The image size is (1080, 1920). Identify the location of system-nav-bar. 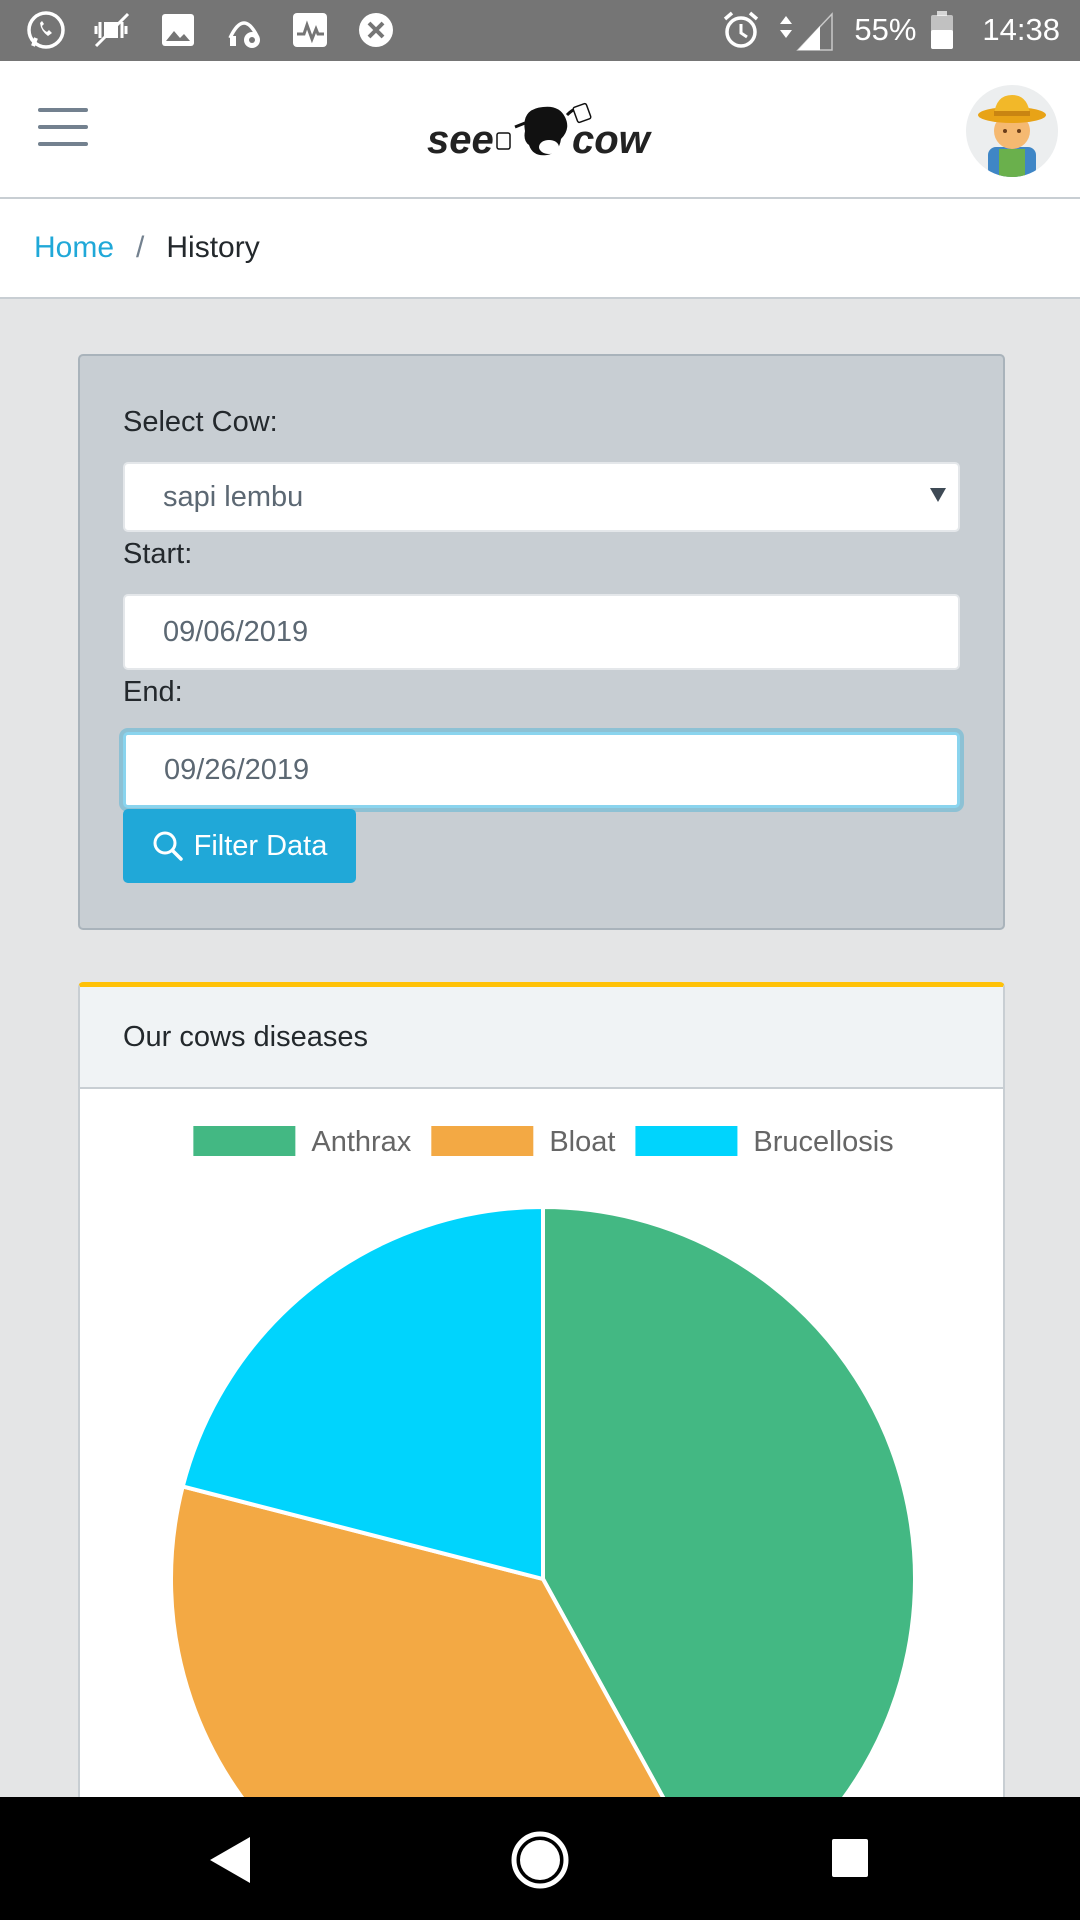
(540, 1858).